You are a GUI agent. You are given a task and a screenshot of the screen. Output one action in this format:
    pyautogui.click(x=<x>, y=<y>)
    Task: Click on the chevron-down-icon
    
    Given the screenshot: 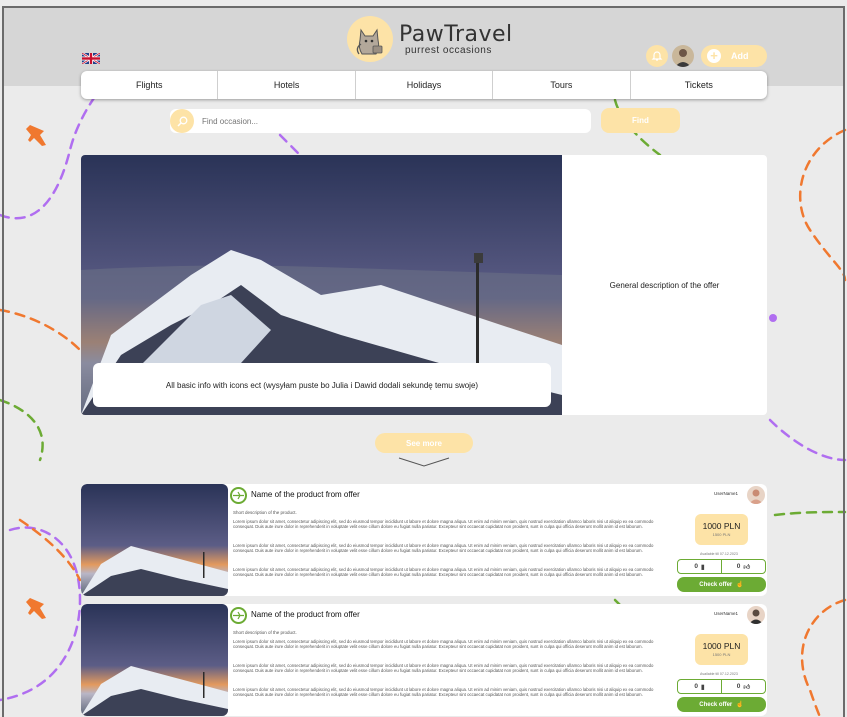 What is the action you would take?
    pyautogui.click(x=424, y=462)
    